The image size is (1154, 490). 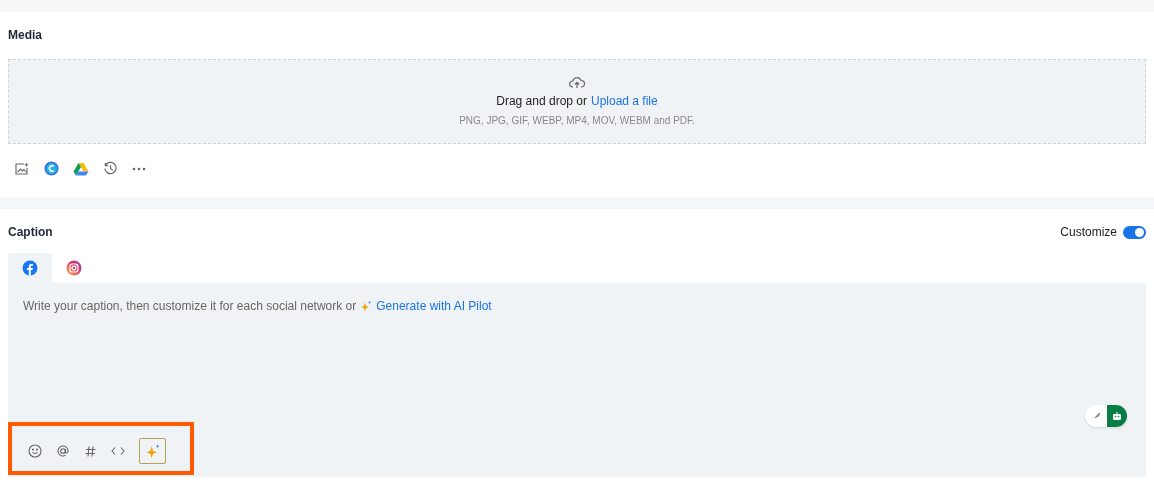 What do you see at coordinates (74, 268) in the screenshot?
I see `instagram-logo-icon` at bounding box center [74, 268].